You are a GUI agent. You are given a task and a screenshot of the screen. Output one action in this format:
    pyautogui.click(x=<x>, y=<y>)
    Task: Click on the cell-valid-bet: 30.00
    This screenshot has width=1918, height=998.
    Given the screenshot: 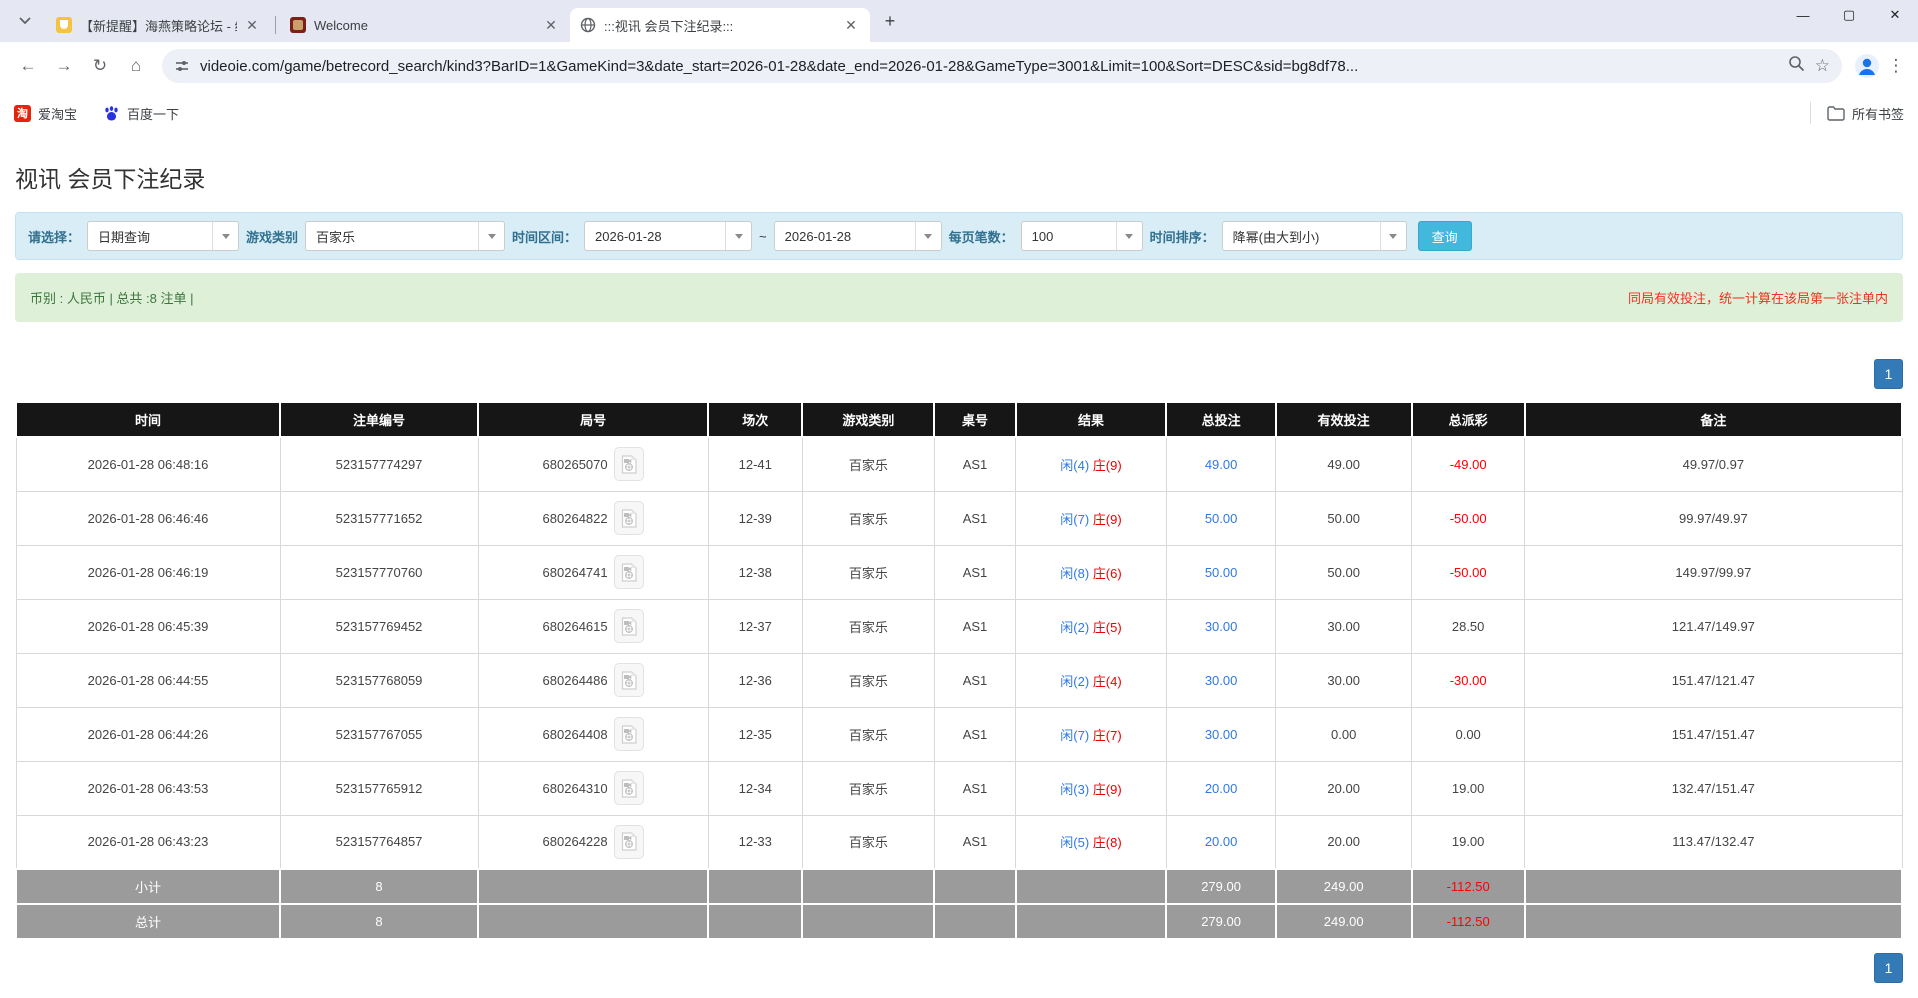 What is the action you would take?
    pyautogui.click(x=1344, y=626)
    